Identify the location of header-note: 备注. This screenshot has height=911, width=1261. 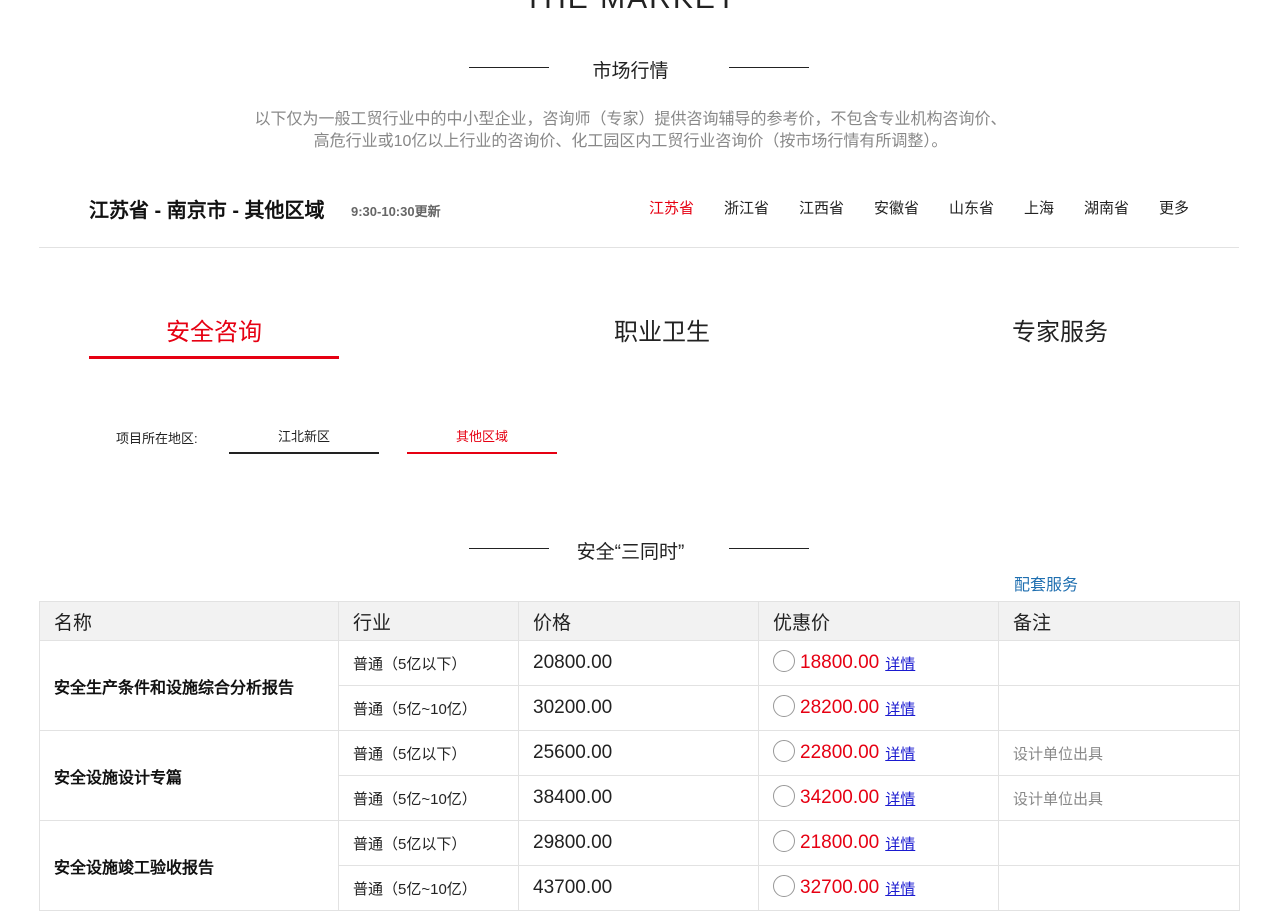
(1119, 621).